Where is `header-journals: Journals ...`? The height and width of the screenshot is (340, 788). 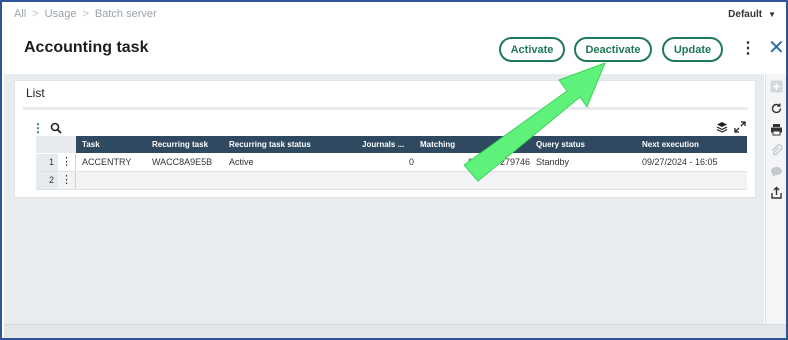 header-journals: Journals ... is located at coordinates (386, 144).